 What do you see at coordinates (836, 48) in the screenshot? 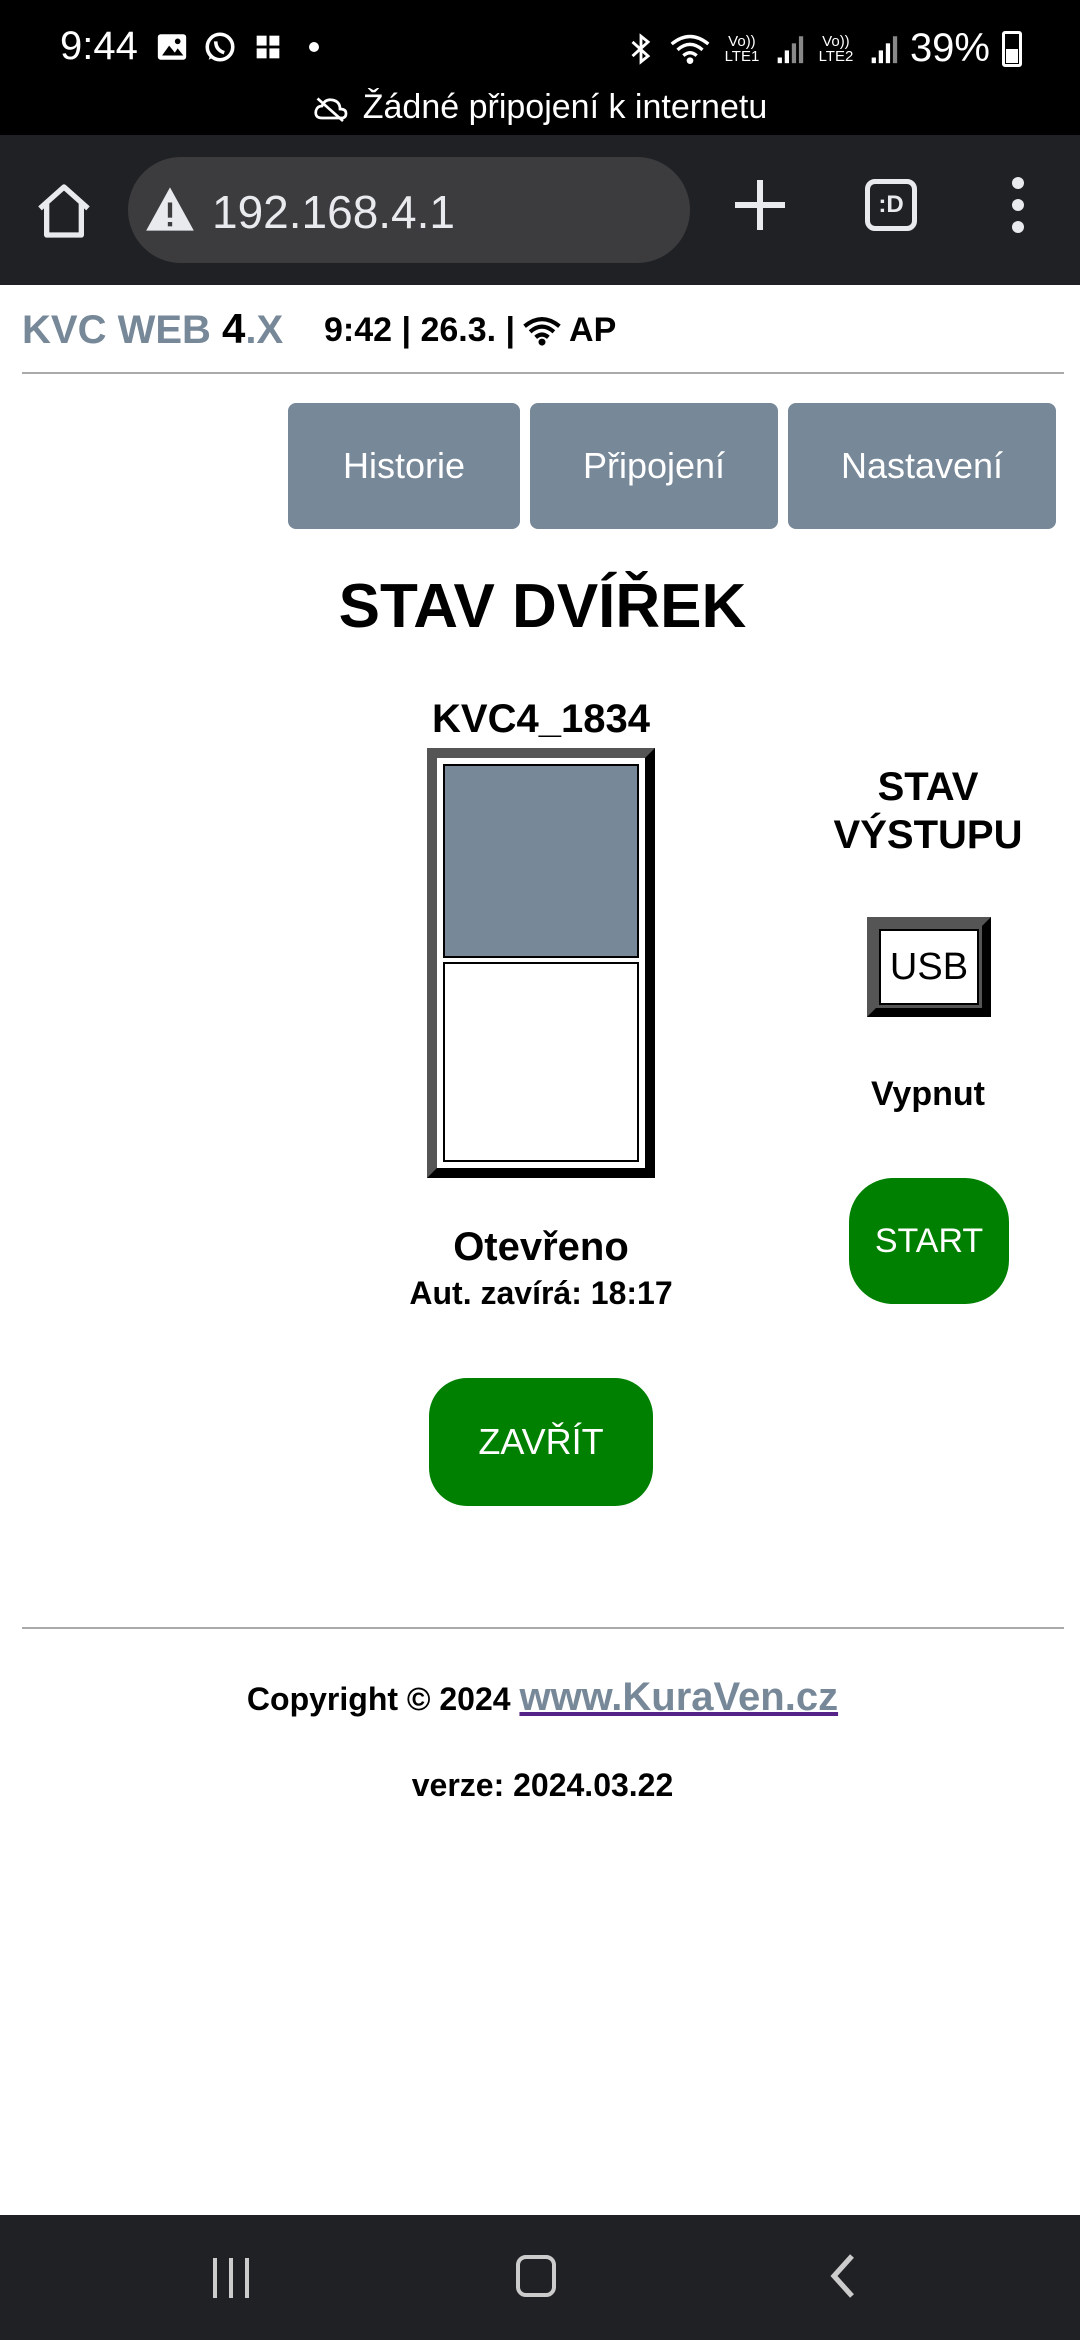
I see `sim2-label: Vo)) LTE2` at bounding box center [836, 48].